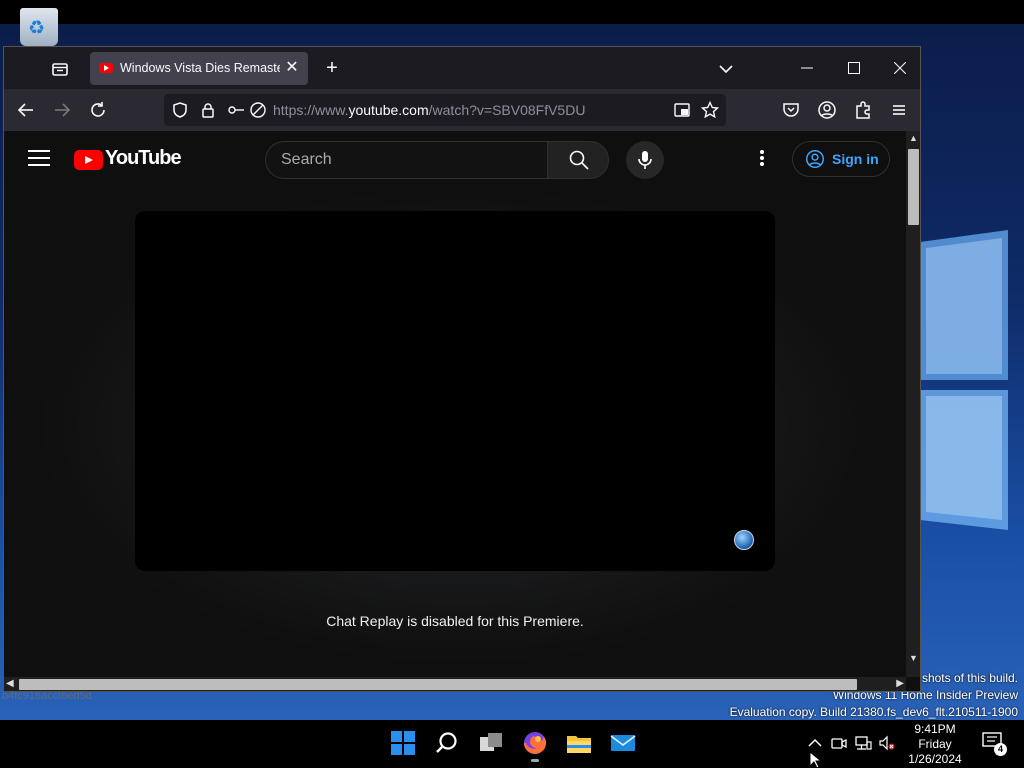 This screenshot has height=768, width=1024. What do you see at coordinates (863, 110) in the screenshot?
I see `extensions-icon` at bounding box center [863, 110].